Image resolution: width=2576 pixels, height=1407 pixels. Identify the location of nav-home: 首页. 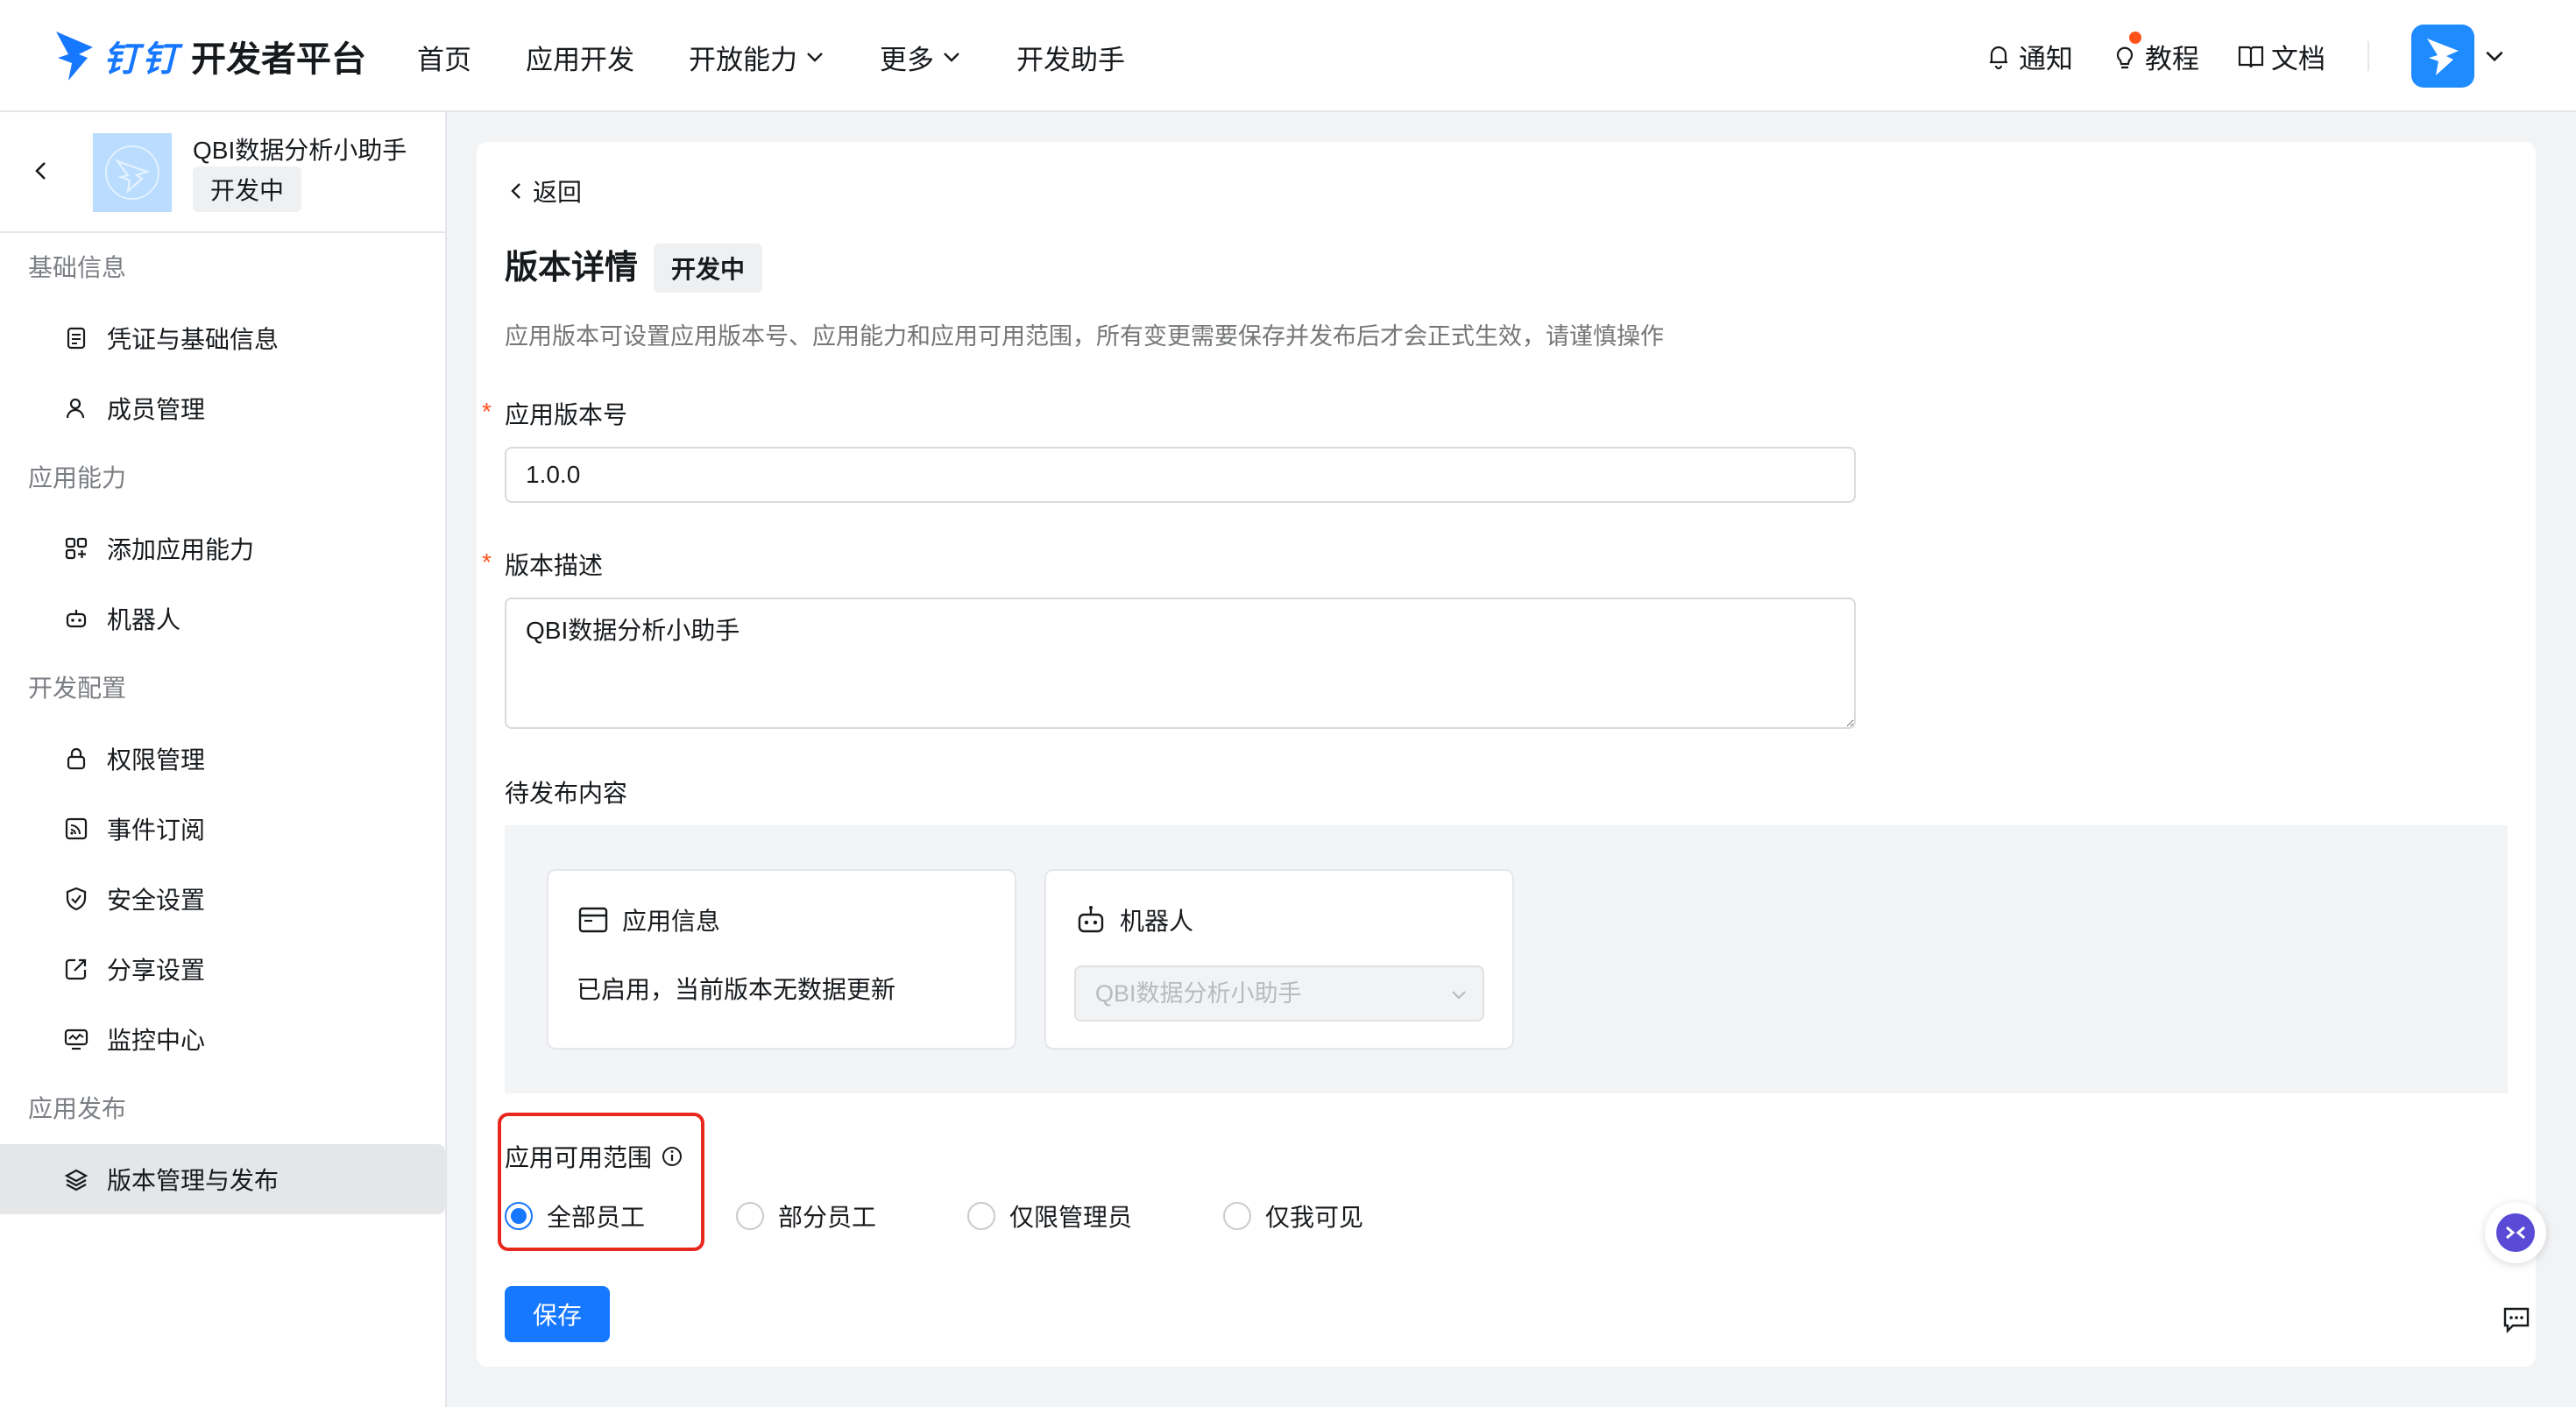
(444, 57).